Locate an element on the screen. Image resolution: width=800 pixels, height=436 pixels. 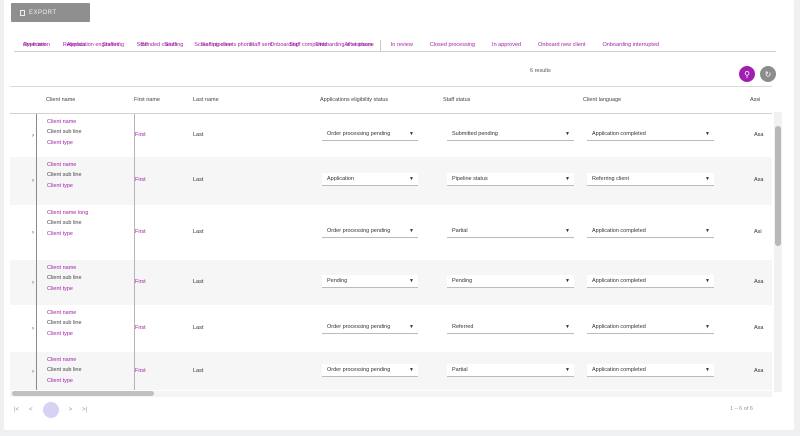
current-page is located at coordinates (50, 410).